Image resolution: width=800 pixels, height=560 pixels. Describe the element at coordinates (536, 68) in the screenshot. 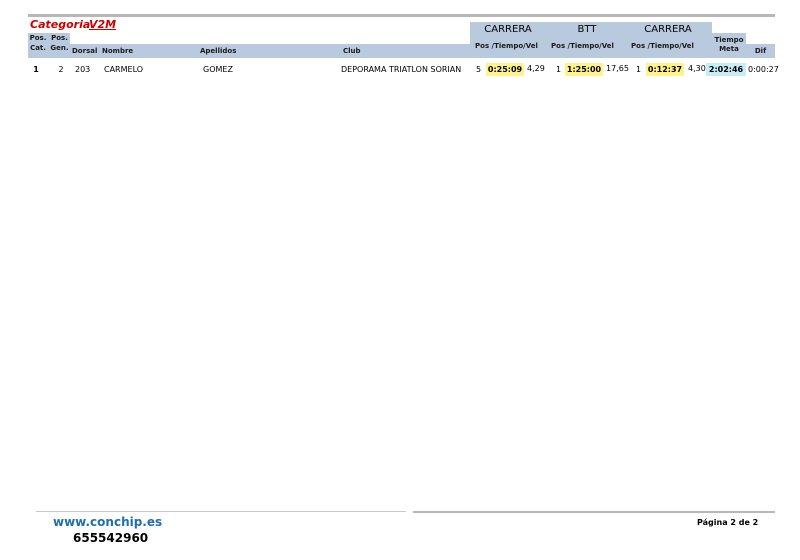

I see `row-seg1-vel: 4,29` at that location.